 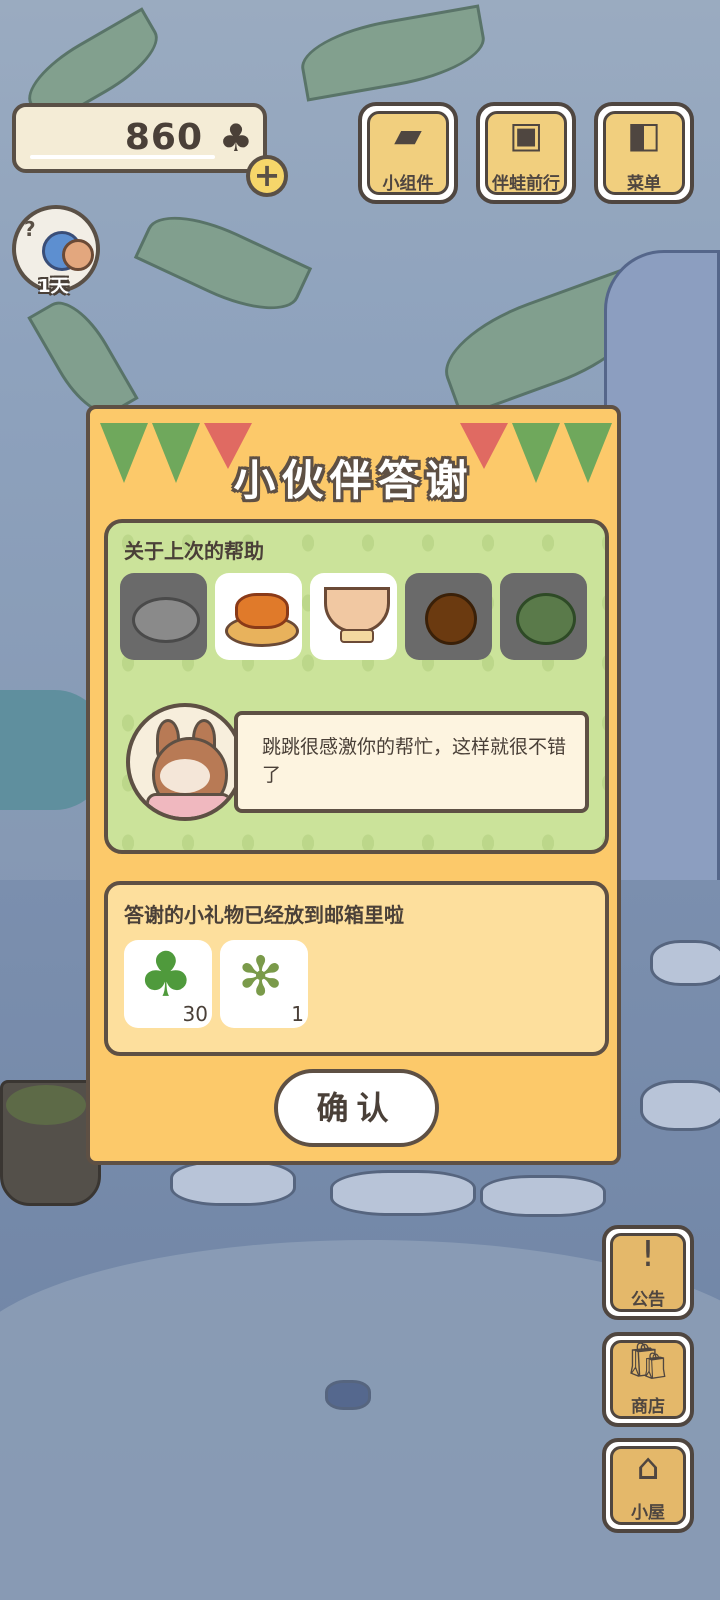 What do you see at coordinates (648, 1361) in the screenshot?
I see `shop-icon: 🛍` at bounding box center [648, 1361].